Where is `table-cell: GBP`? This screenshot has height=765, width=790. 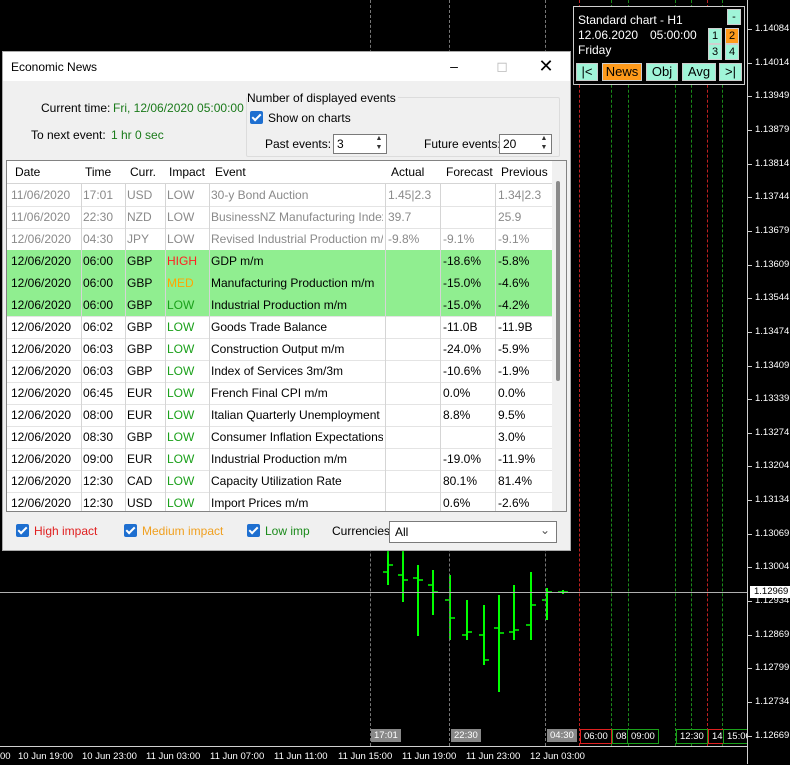 table-cell: GBP is located at coordinates (140, 371).